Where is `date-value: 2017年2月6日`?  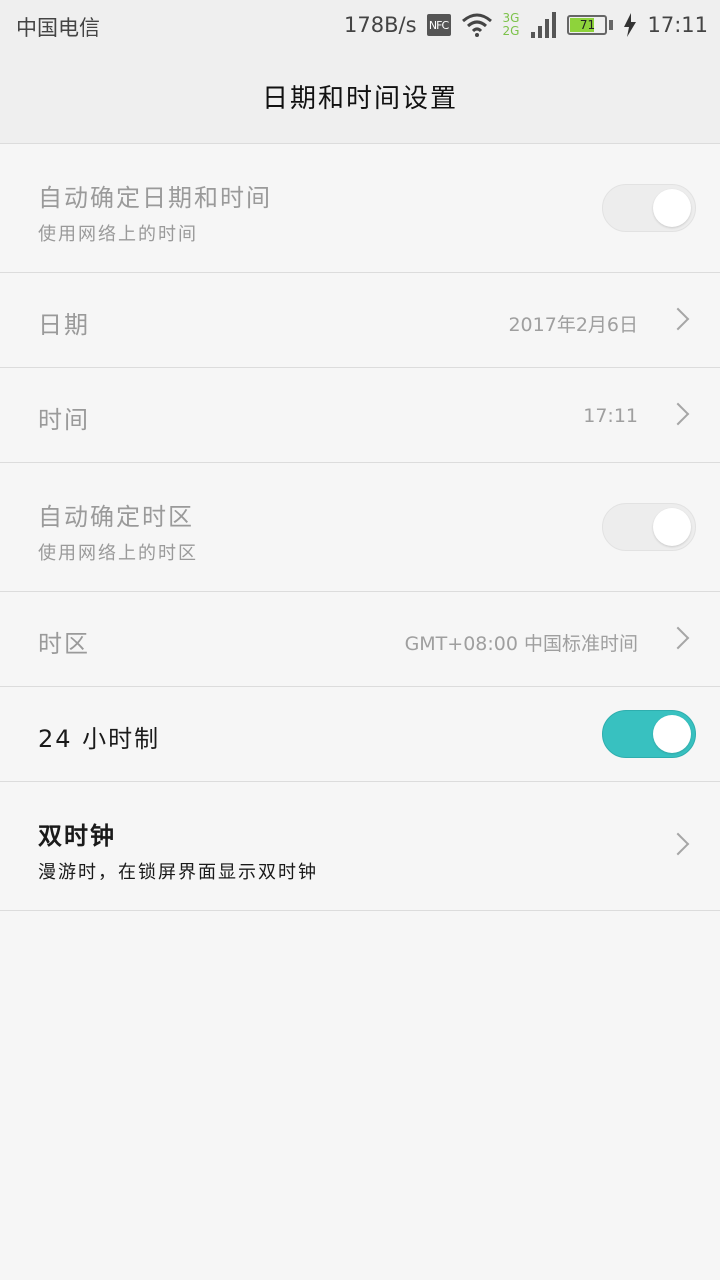 date-value: 2017年2月6日 is located at coordinates (573, 325).